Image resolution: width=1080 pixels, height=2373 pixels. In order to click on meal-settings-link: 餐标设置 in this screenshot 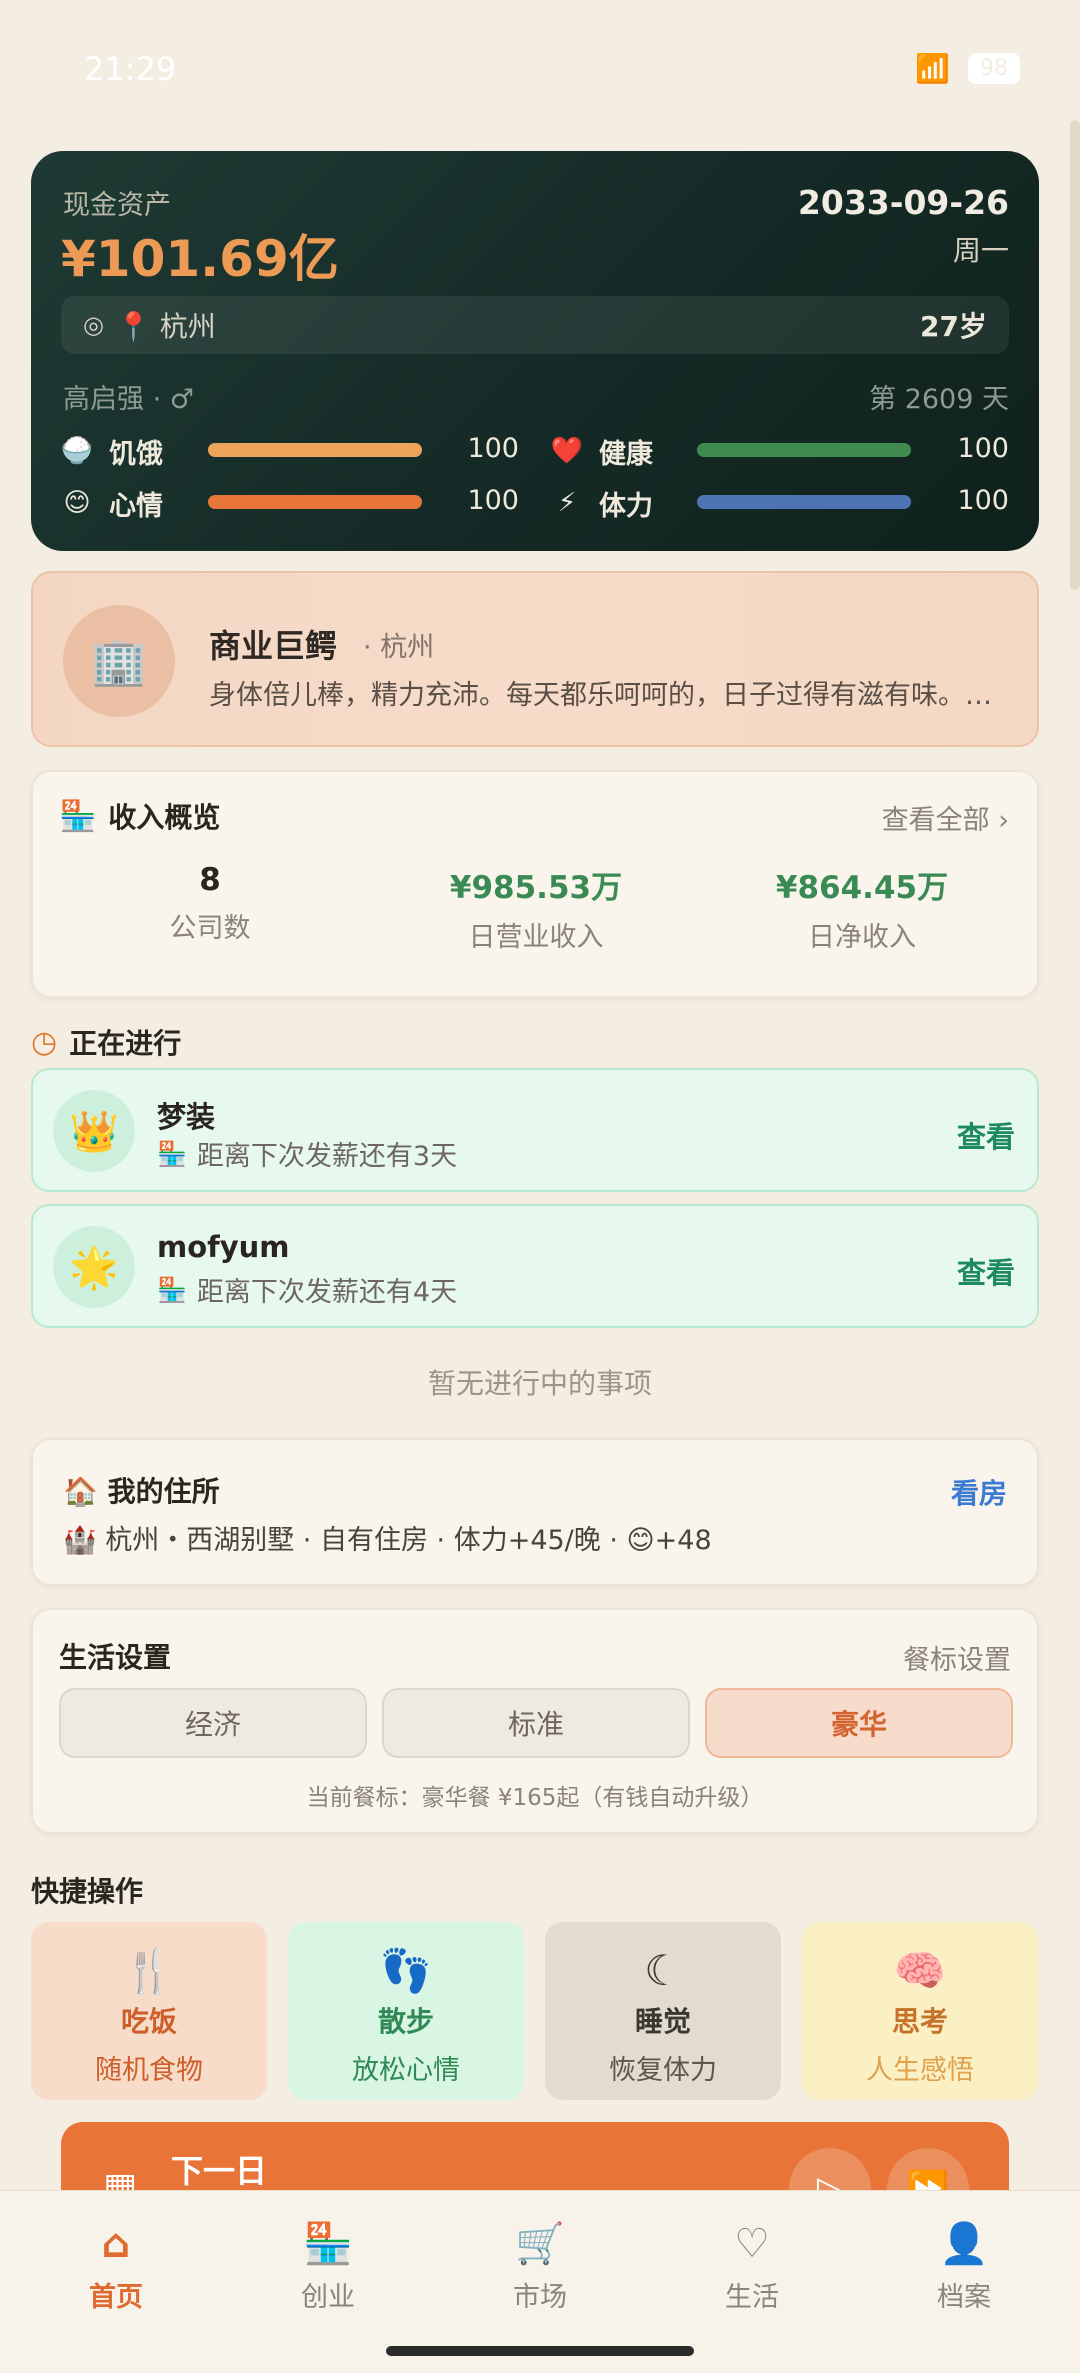, I will do `click(957, 1657)`.